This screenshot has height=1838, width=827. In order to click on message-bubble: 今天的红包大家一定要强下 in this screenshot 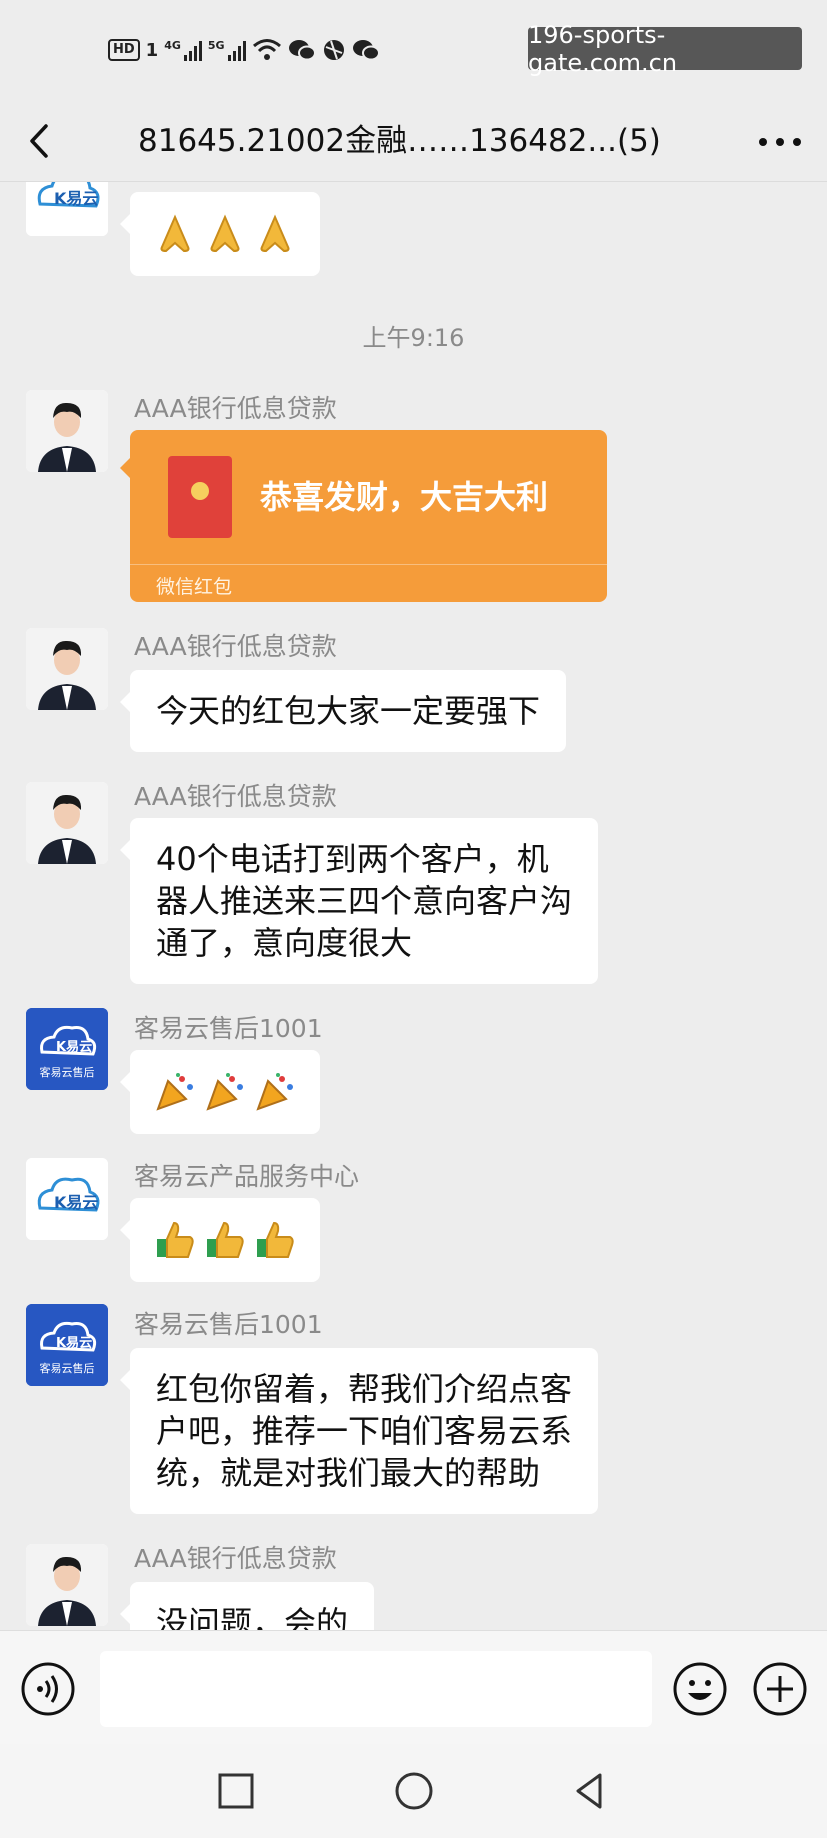, I will do `click(343, 711)`.